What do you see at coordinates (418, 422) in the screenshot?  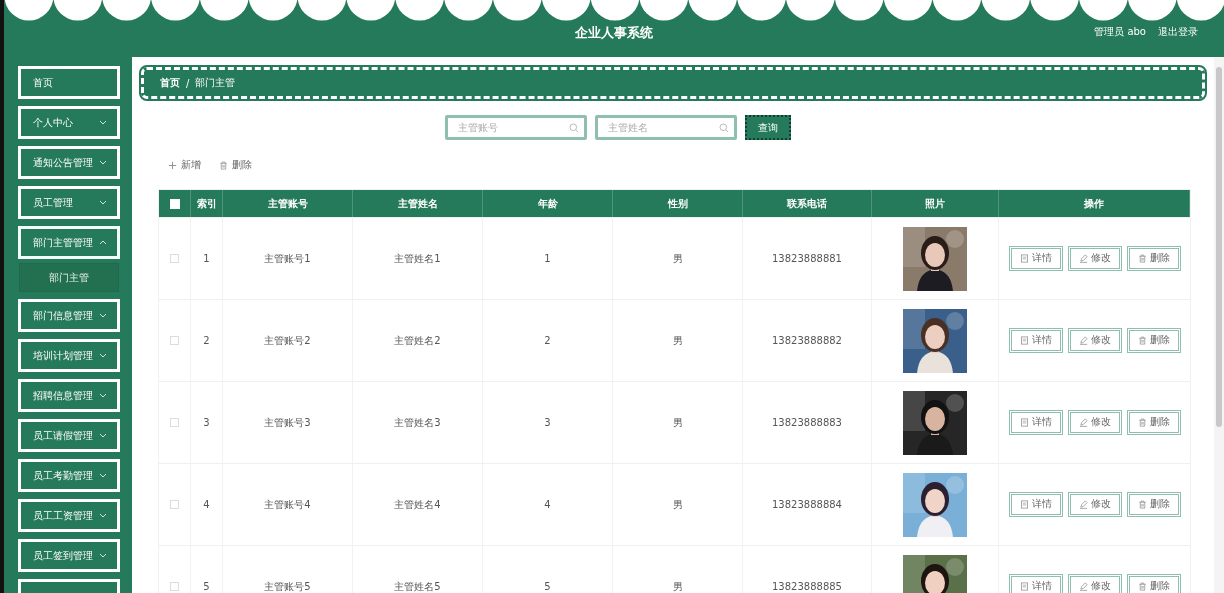 I see `table-cell: 主管姓名3` at bounding box center [418, 422].